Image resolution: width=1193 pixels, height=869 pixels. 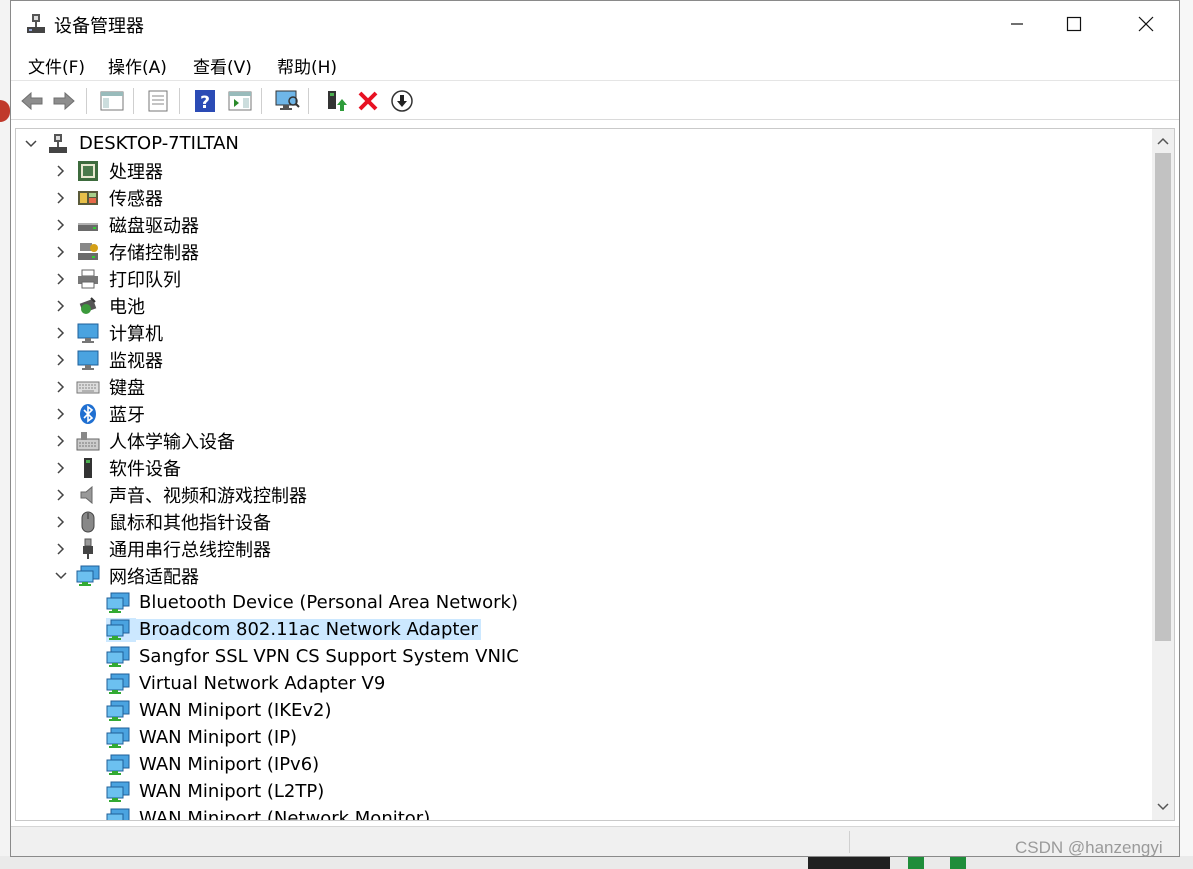 I want to click on device-manager-icon, so click(x=36, y=23).